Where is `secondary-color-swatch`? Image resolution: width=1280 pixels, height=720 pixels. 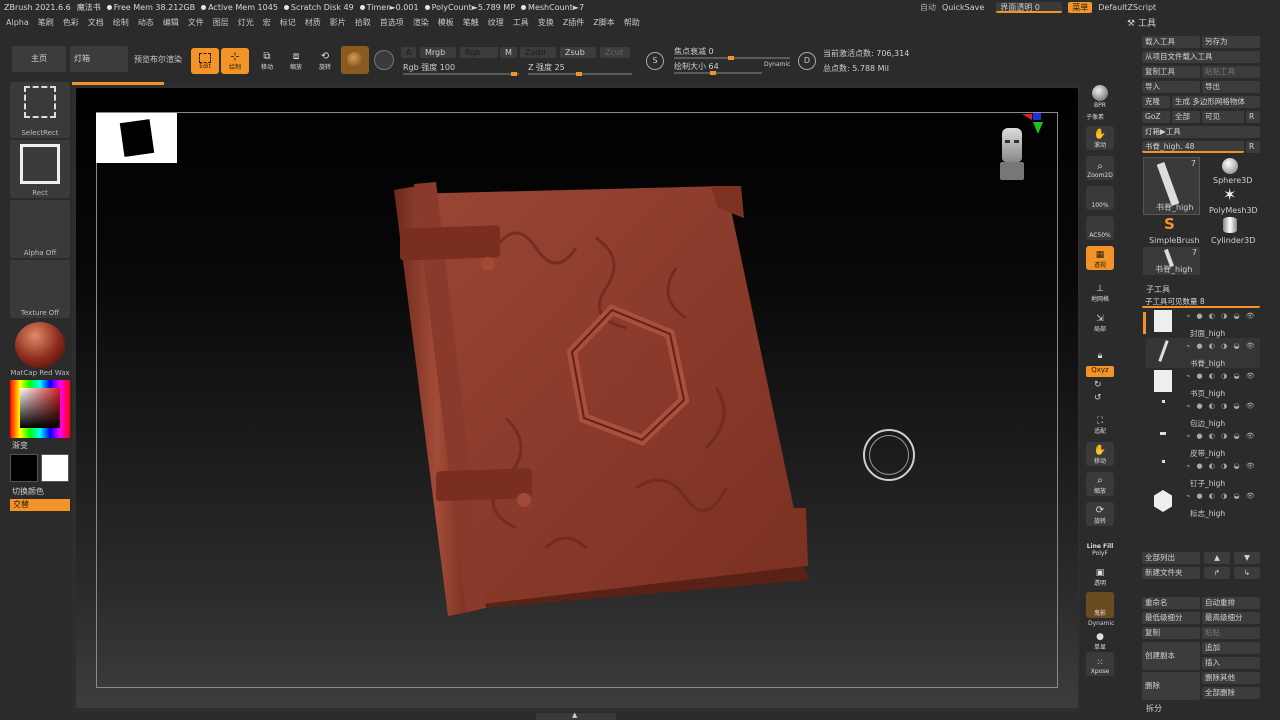
secondary-color-swatch is located at coordinates (55, 468).